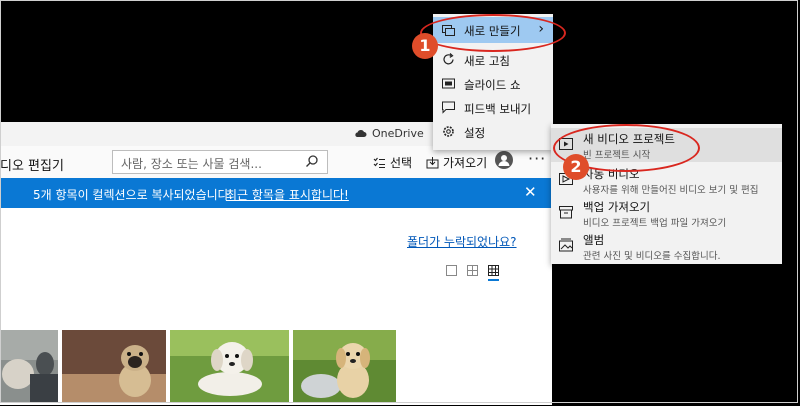 The image size is (800, 406). Describe the element at coordinates (566, 245) in the screenshot. I see `album-icon` at that location.